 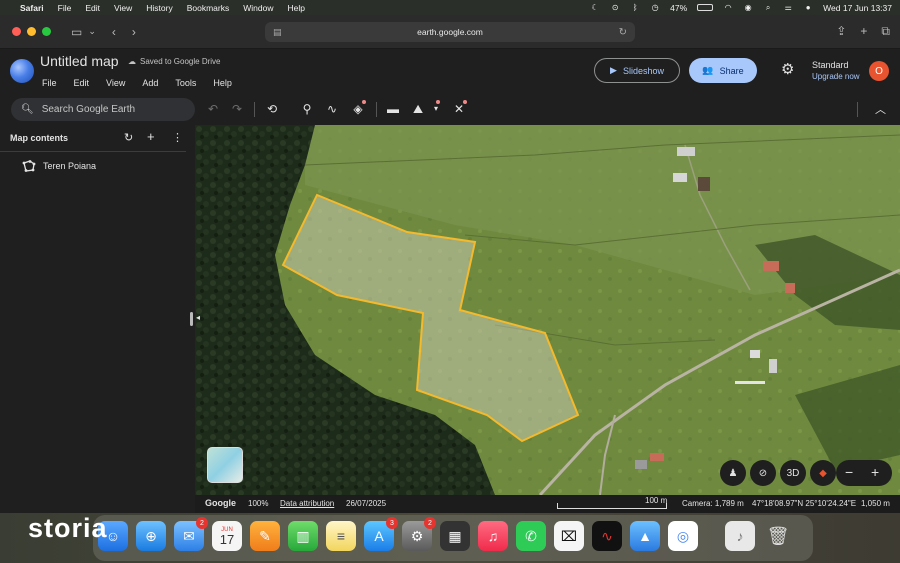 What do you see at coordinates (823, 473) in the screenshot?
I see `compass-icon: ◆` at bounding box center [823, 473].